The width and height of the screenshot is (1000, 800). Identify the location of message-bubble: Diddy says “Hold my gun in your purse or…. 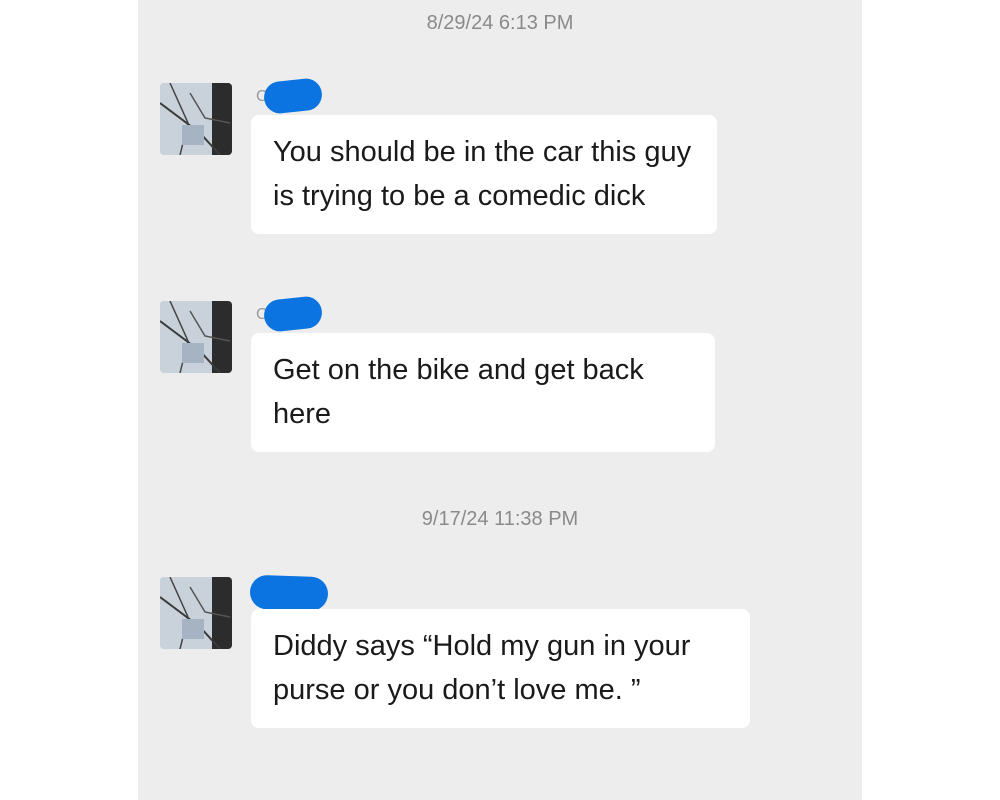
(500, 668).